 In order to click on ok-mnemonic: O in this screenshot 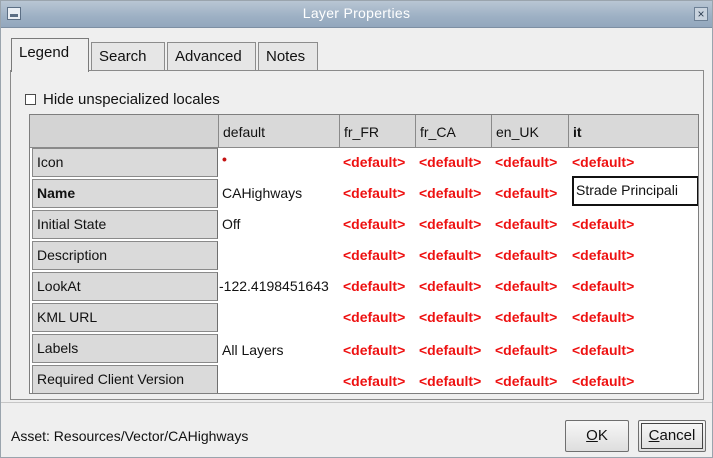, I will do `click(592, 435)`.